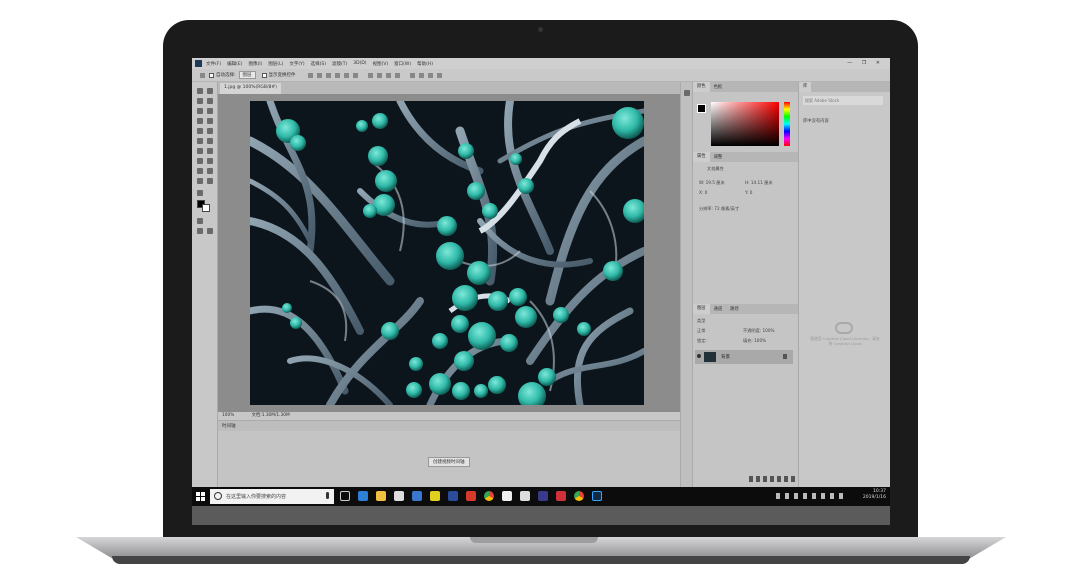 Image resolution: width=1068 pixels, height=587 pixels. I want to click on edge-browser-icon, so click(363, 496).